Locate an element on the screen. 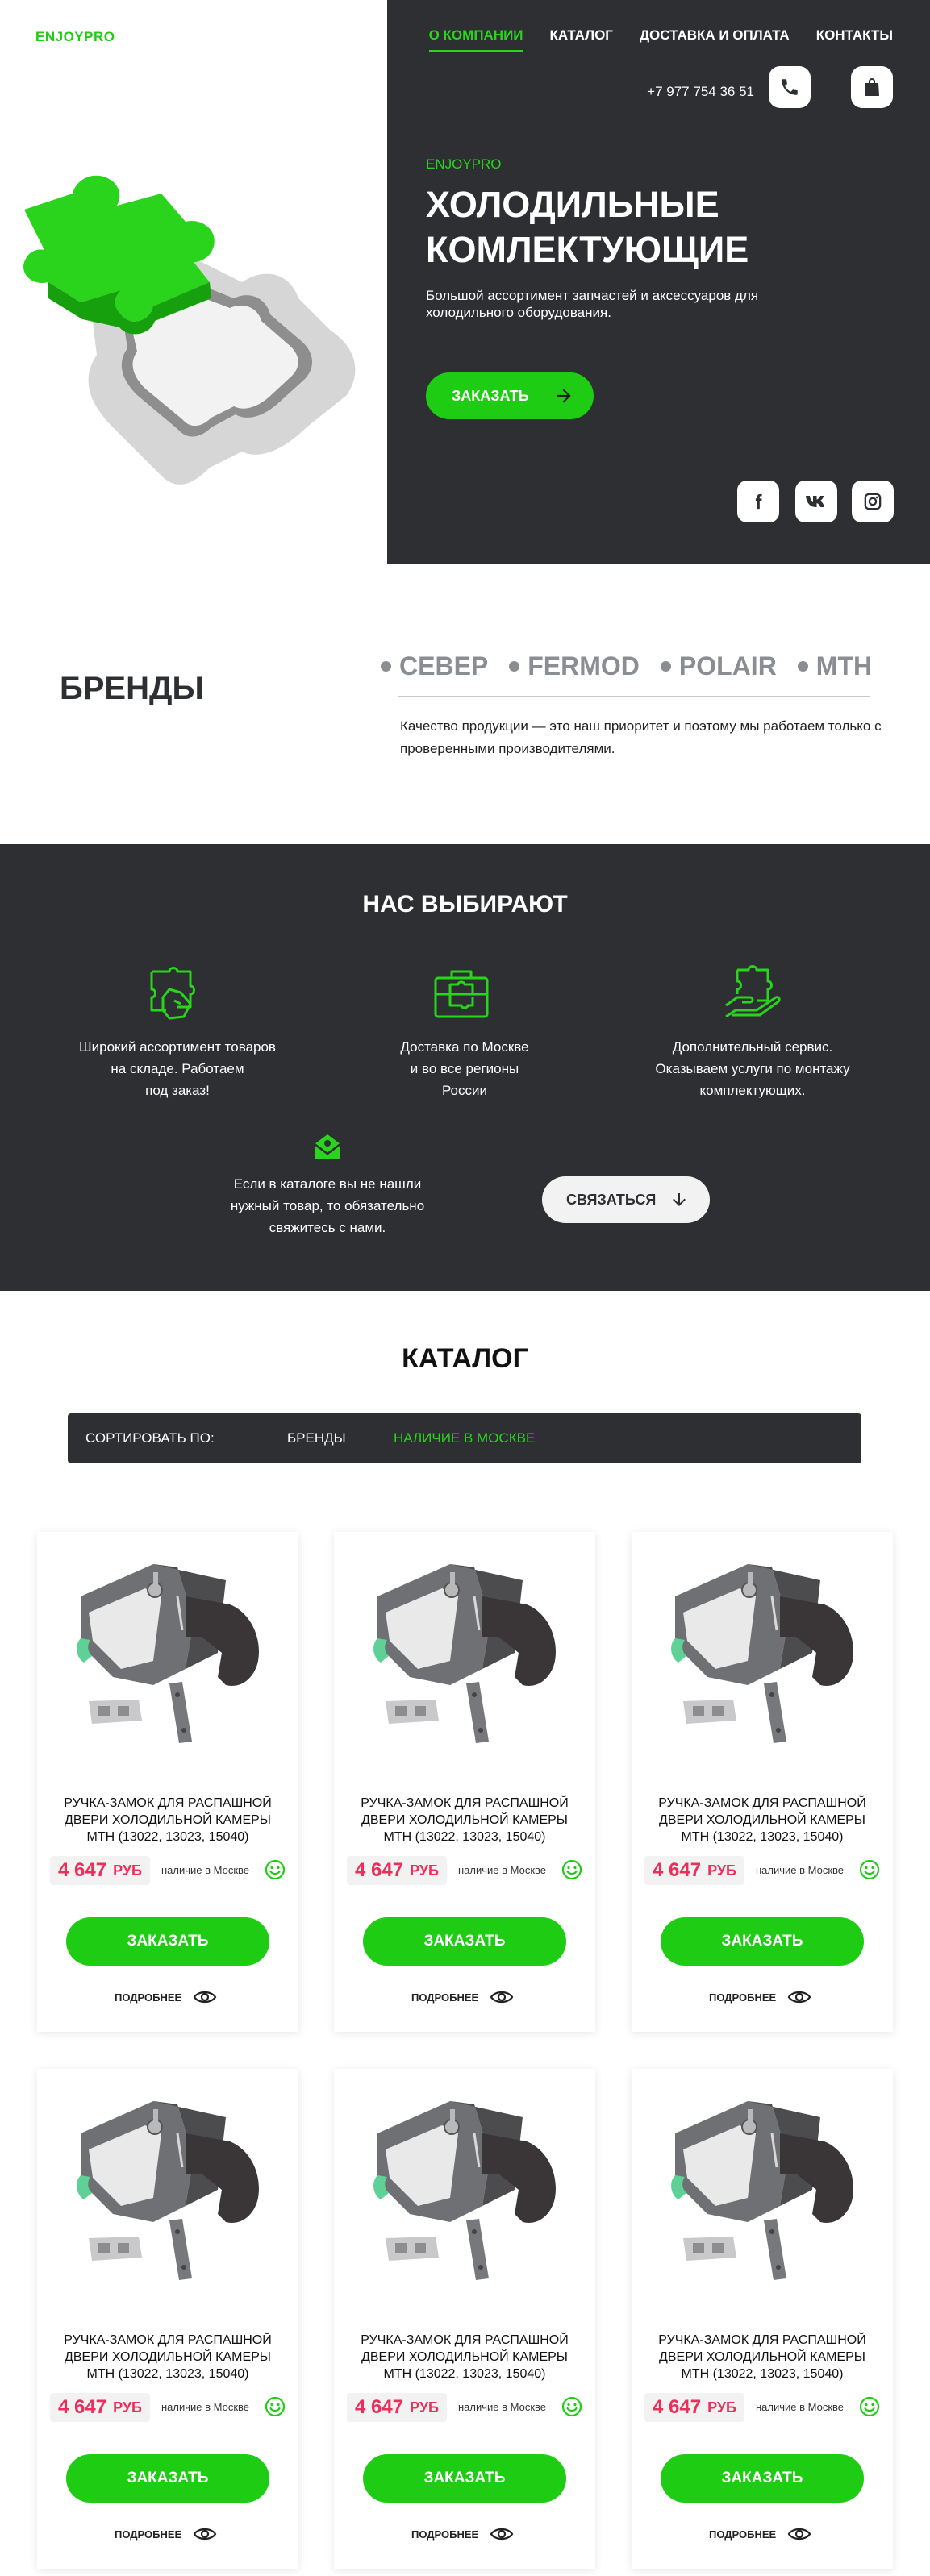 The height and width of the screenshot is (2576, 930). brand-item: POLAIR is located at coordinates (718, 666).